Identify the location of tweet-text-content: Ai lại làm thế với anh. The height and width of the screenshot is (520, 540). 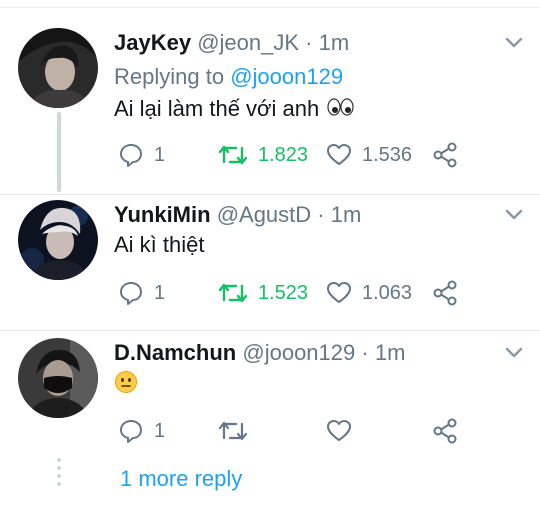
(217, 108).